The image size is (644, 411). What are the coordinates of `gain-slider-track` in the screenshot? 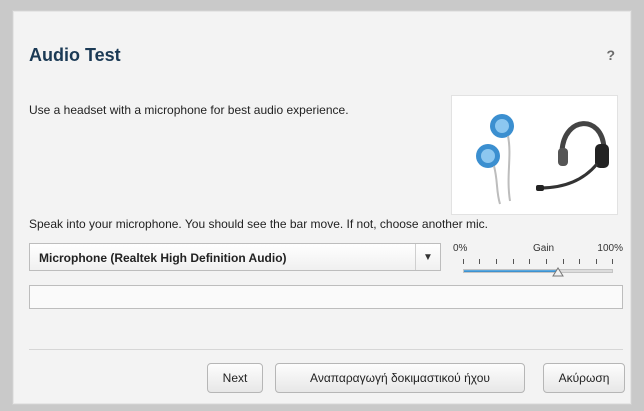 It's located at (538, 271).